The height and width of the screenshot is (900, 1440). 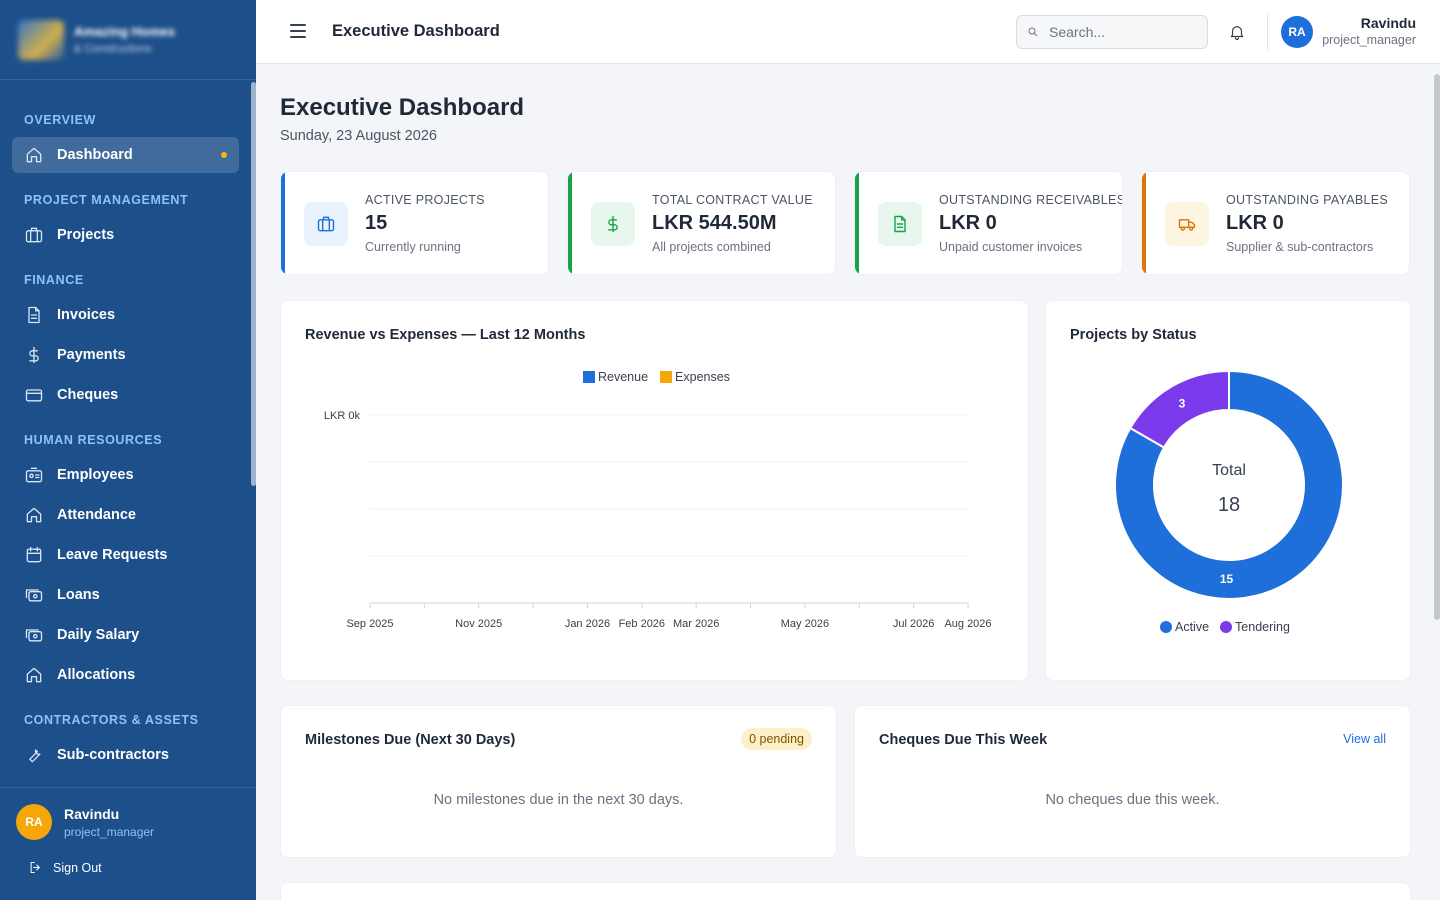 What do you see at coordinates (1369, 40) in the screenshot?
I see `header-user-role: project_manager` at bounding box center [1369, 40].